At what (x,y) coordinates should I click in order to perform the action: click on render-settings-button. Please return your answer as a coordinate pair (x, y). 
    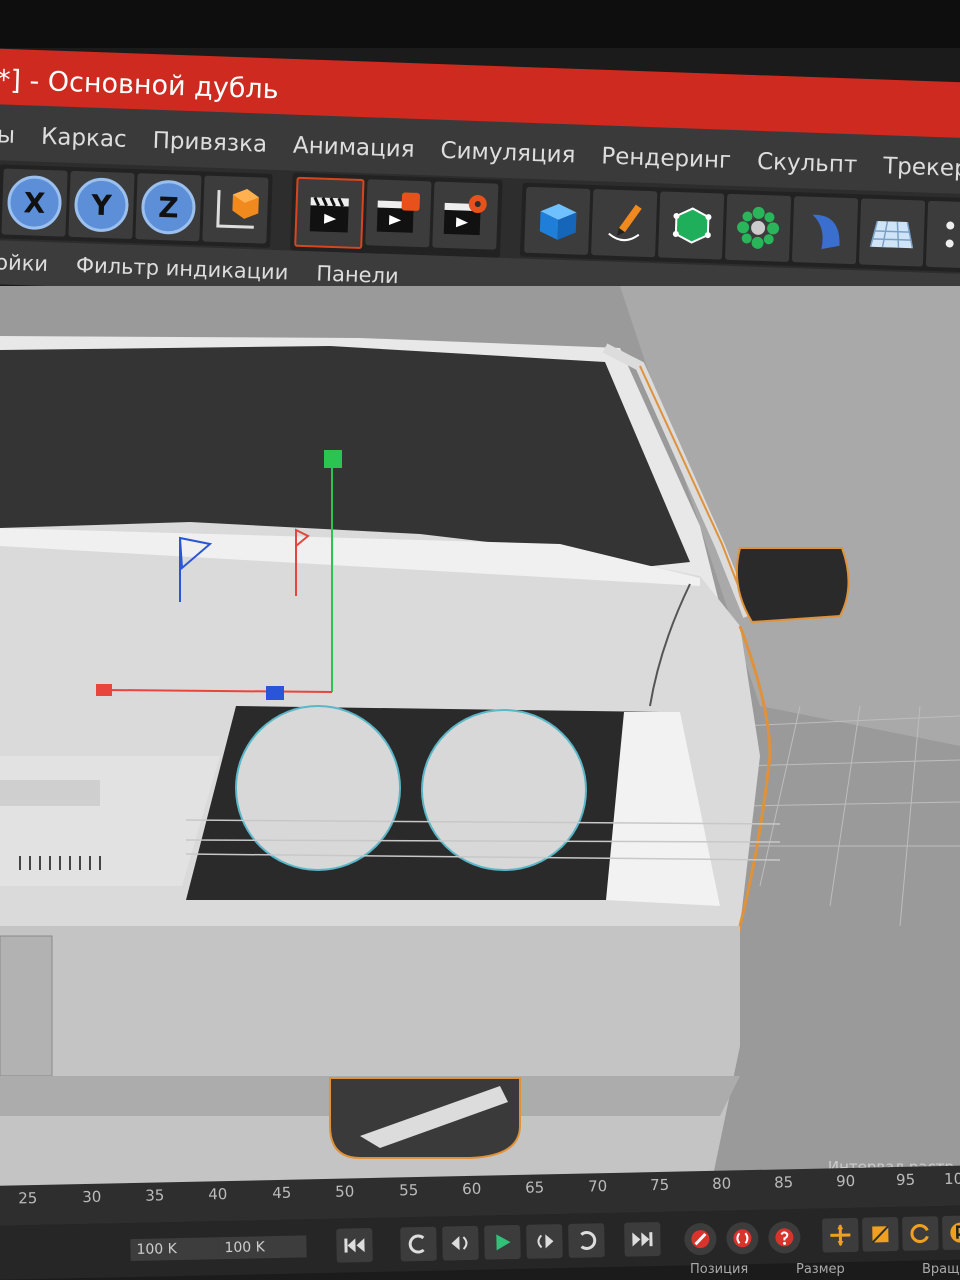
    Looking at the image, I should click on (465, 215).